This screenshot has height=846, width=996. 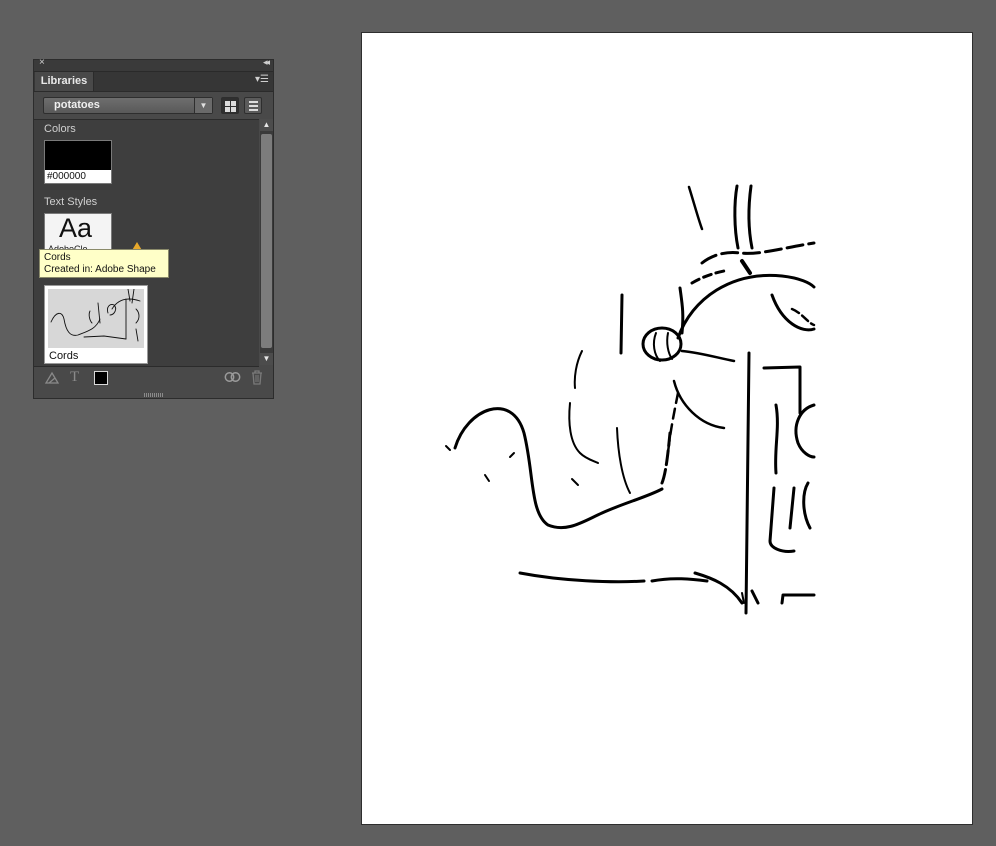 I want to click on panel-menu-icon: ▾☰, so click(x=262, y=79).